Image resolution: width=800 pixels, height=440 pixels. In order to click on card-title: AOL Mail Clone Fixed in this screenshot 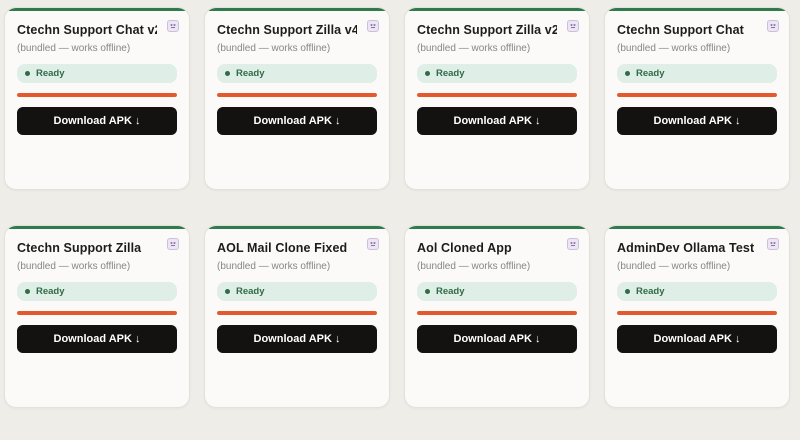, I will do `click(282, 248)`.